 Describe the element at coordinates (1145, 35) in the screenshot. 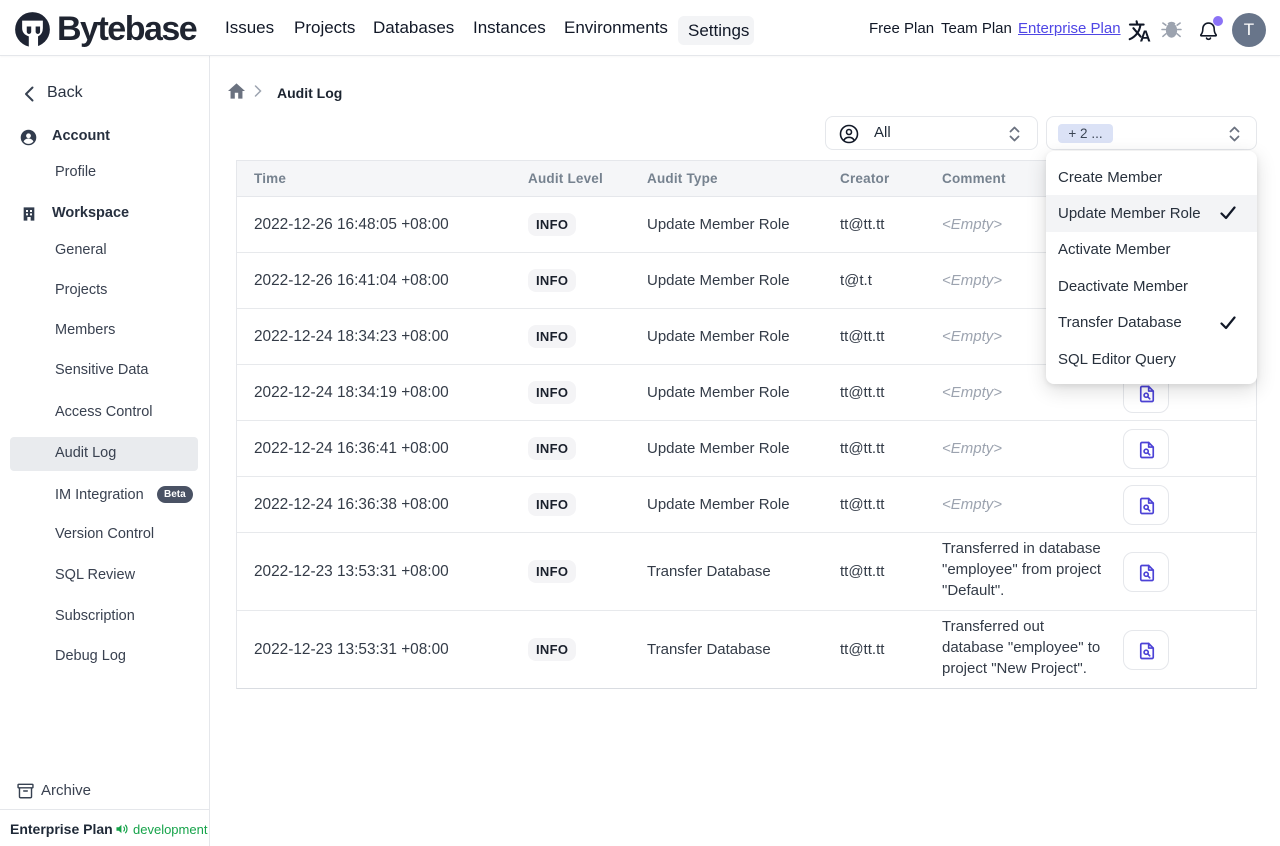

I see `svg-text: A` at that location.